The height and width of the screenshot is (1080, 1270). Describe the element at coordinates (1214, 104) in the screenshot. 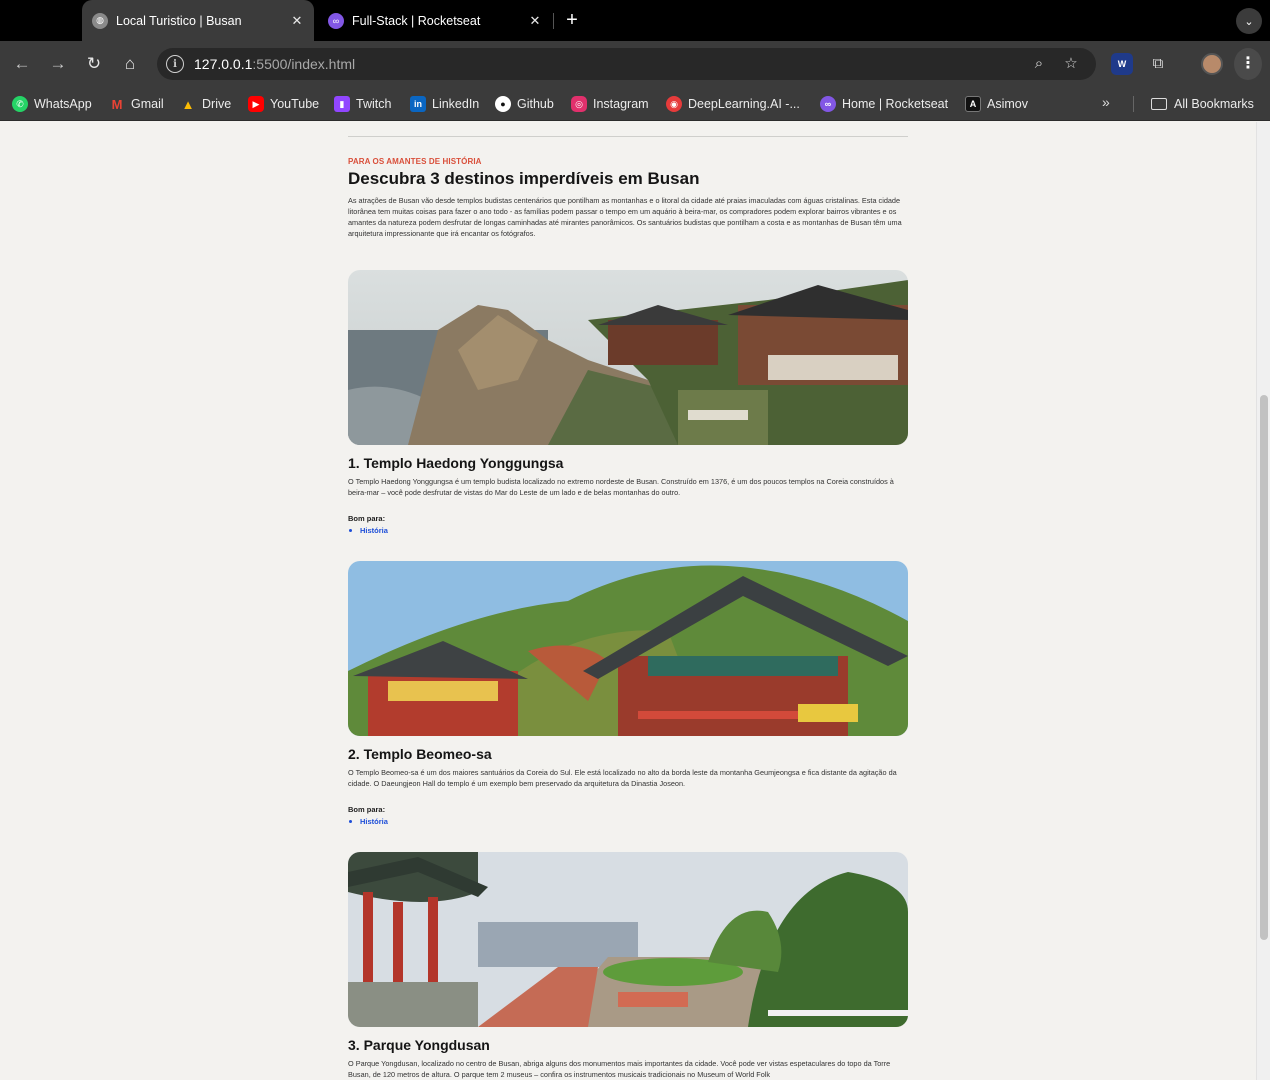

I see `all-bookmarks-label: All Bookmarks` at that location.